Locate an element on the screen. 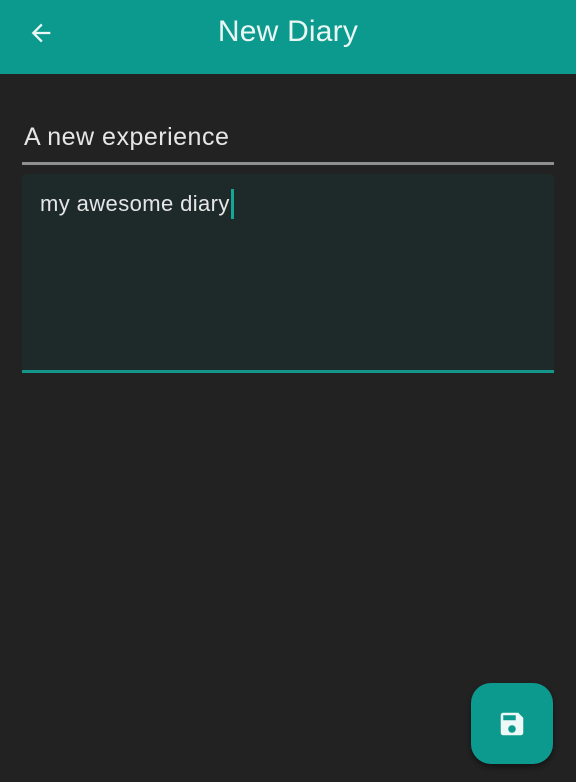 Image resolution: width=576 pixels, height=782 pixels. save-icon is located at coordinates (512, 724).